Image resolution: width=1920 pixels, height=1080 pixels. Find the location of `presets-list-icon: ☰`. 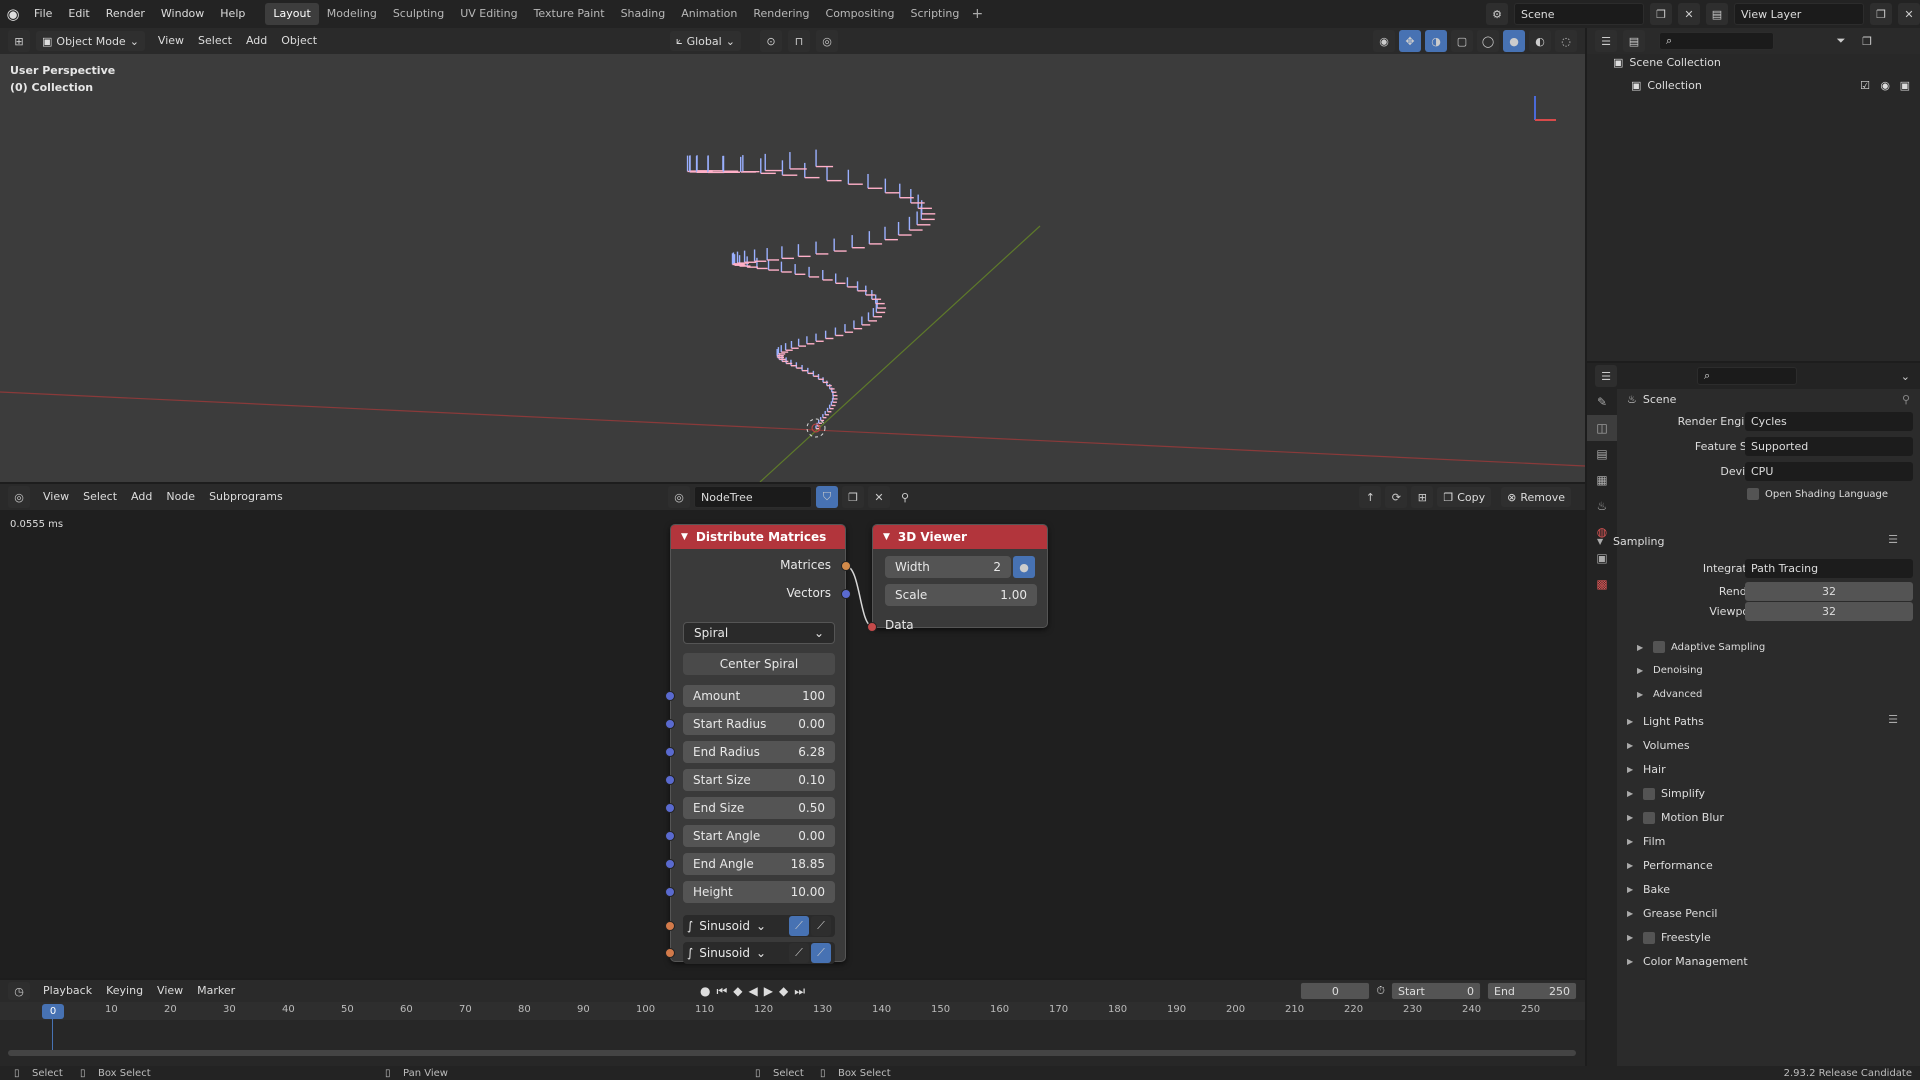

presets-list-icon: ☰ is located at coordinates (1893, 539).